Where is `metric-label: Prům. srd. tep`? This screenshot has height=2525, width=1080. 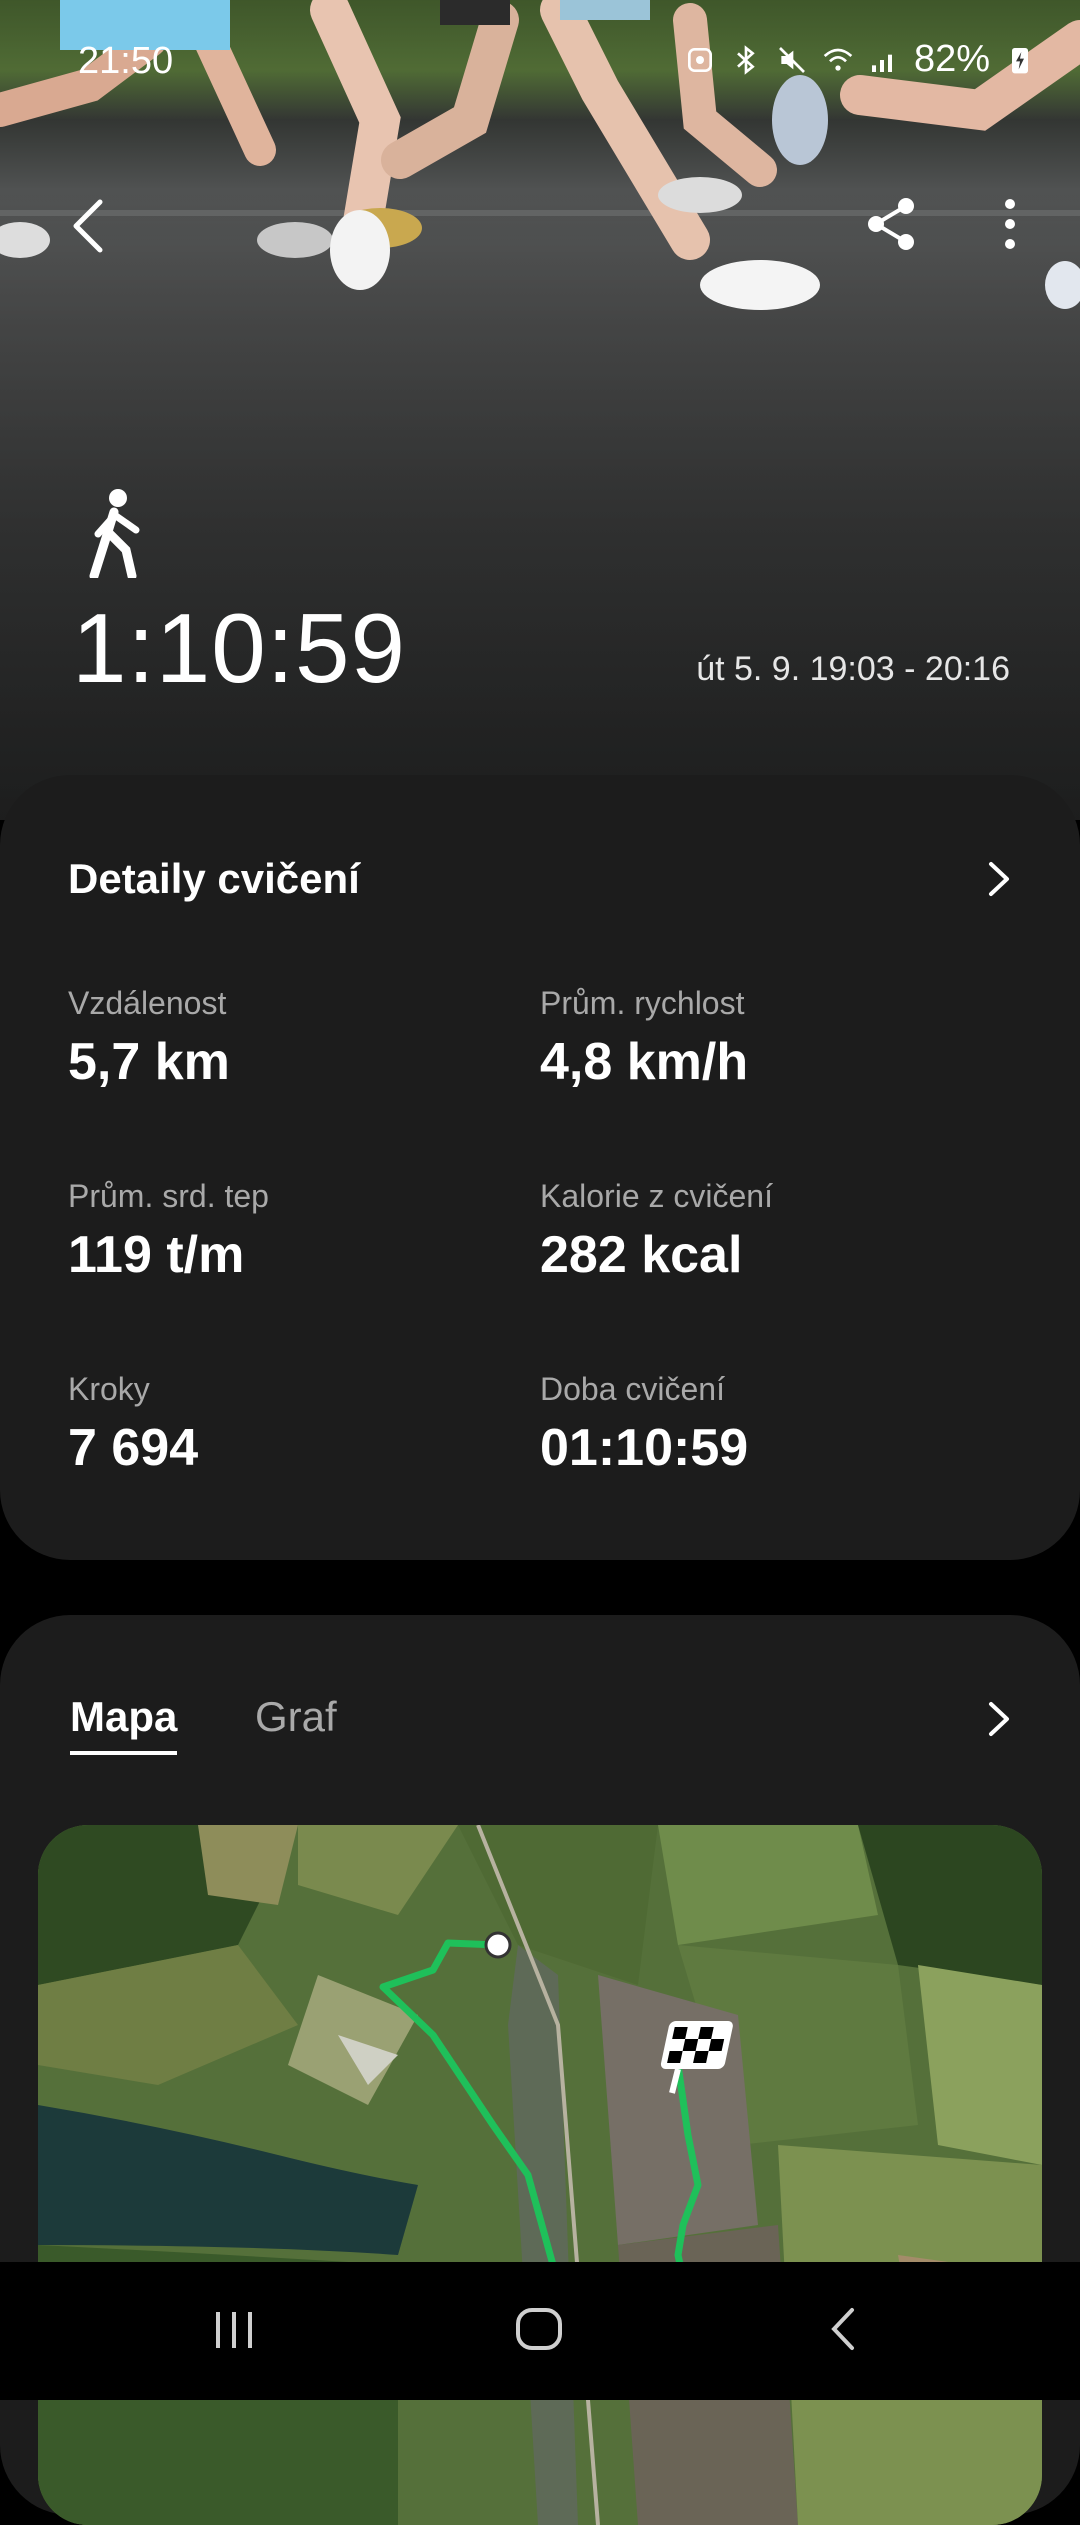 metric-label: Prům. srd. tep is located at coordinates (168, 1196).